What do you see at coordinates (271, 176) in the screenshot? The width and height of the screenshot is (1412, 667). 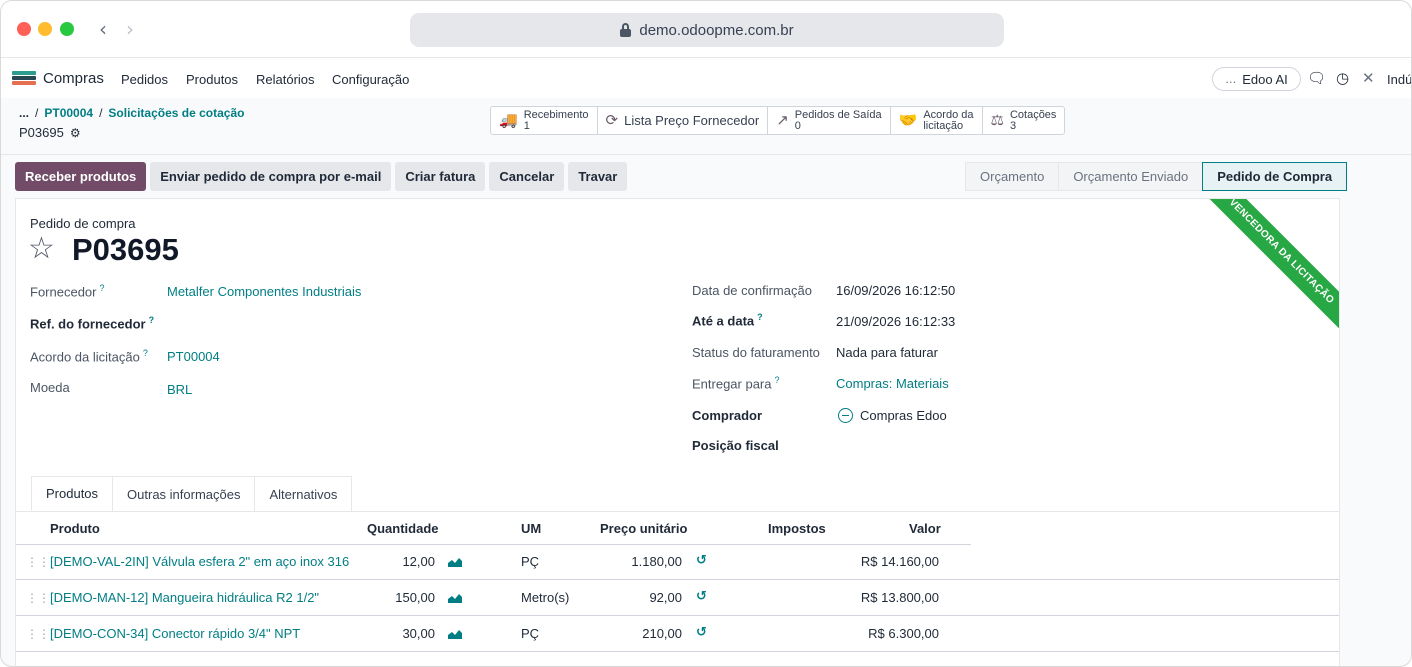 I see `send-email-button: Enviar pedido de compra por e-mail` at bounding box center [271, 176].